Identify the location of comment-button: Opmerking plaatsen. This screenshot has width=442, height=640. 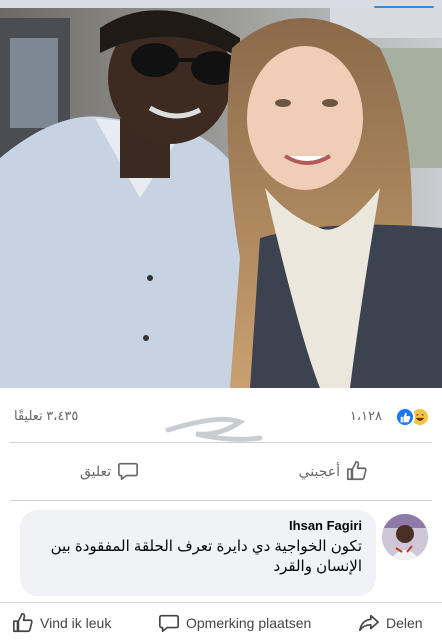
(234, 623).